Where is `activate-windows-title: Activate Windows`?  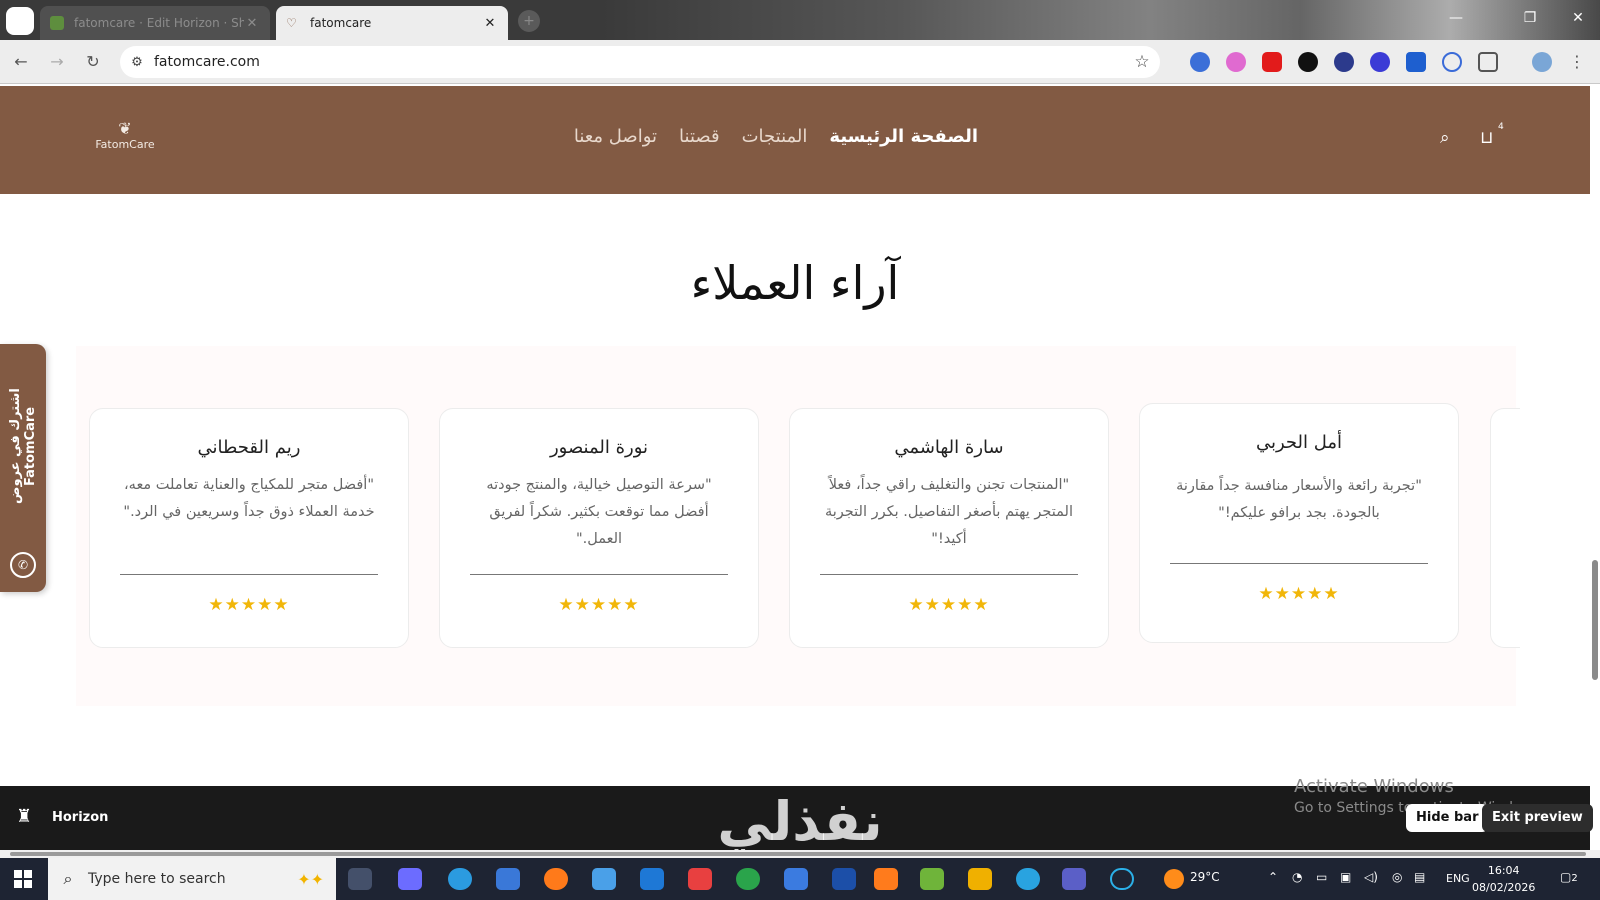 activate-windows-title: Activate Windows is located at coordinates (1374, 786).